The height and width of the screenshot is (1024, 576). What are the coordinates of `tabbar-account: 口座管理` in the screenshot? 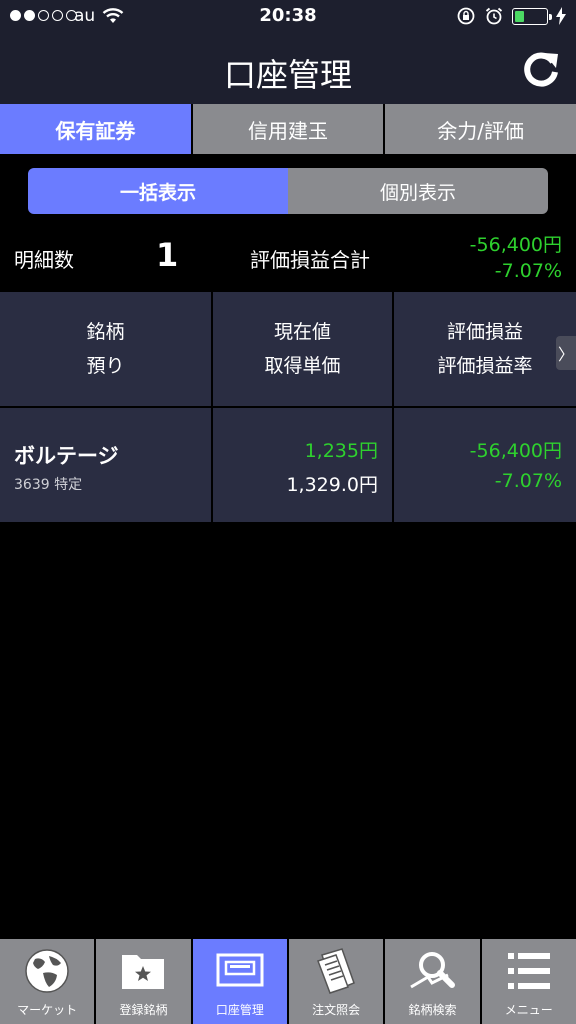 It's located at (239, 981).